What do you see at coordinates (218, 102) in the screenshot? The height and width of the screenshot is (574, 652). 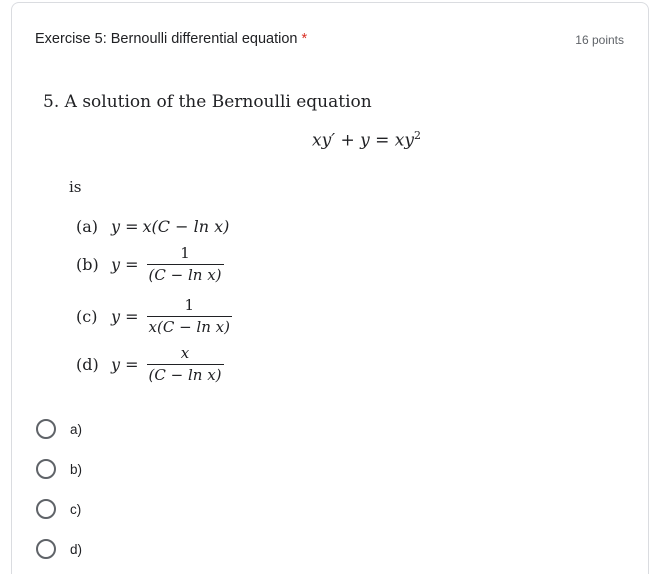 I see `question-text: A solution of the Bernoulli equation` at bounding box center [218, 102].